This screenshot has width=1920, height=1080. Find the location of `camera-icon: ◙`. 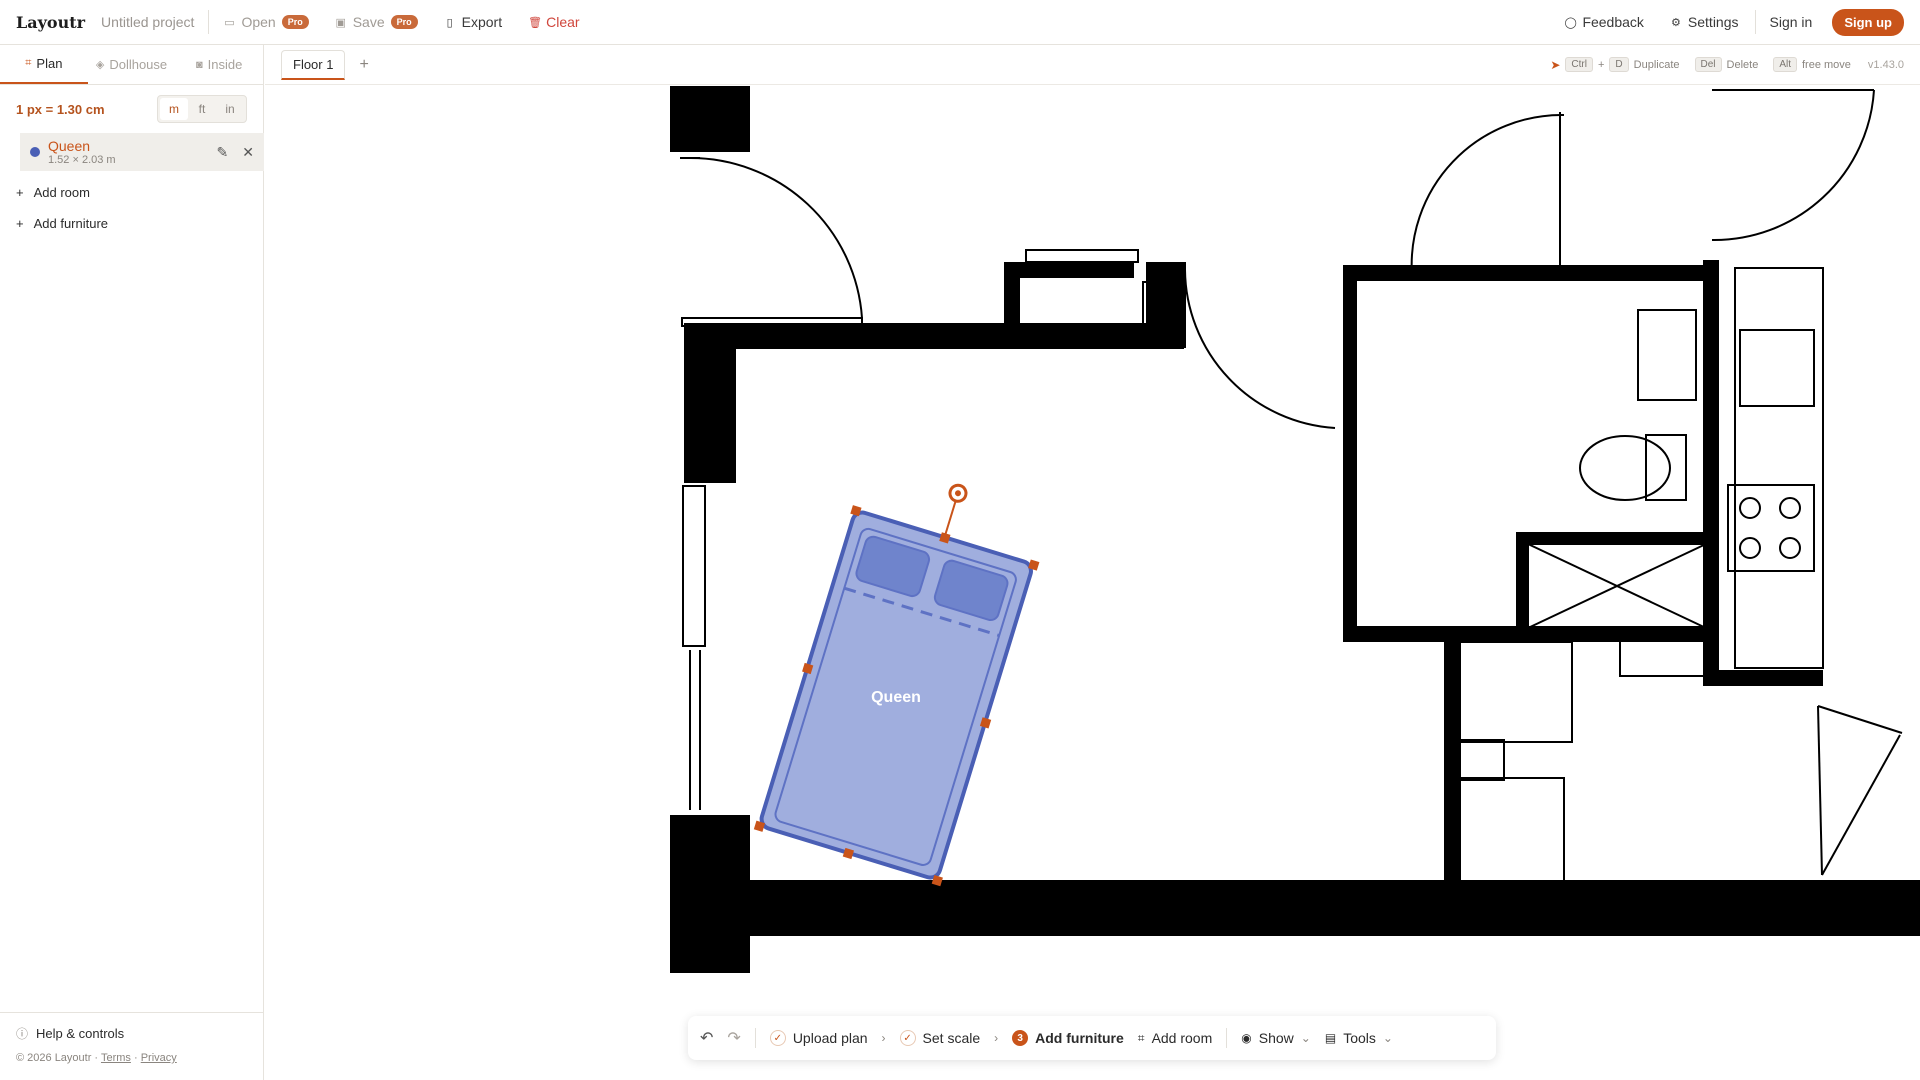

camera-icon: ◙ is located at coordinates (199, 64).